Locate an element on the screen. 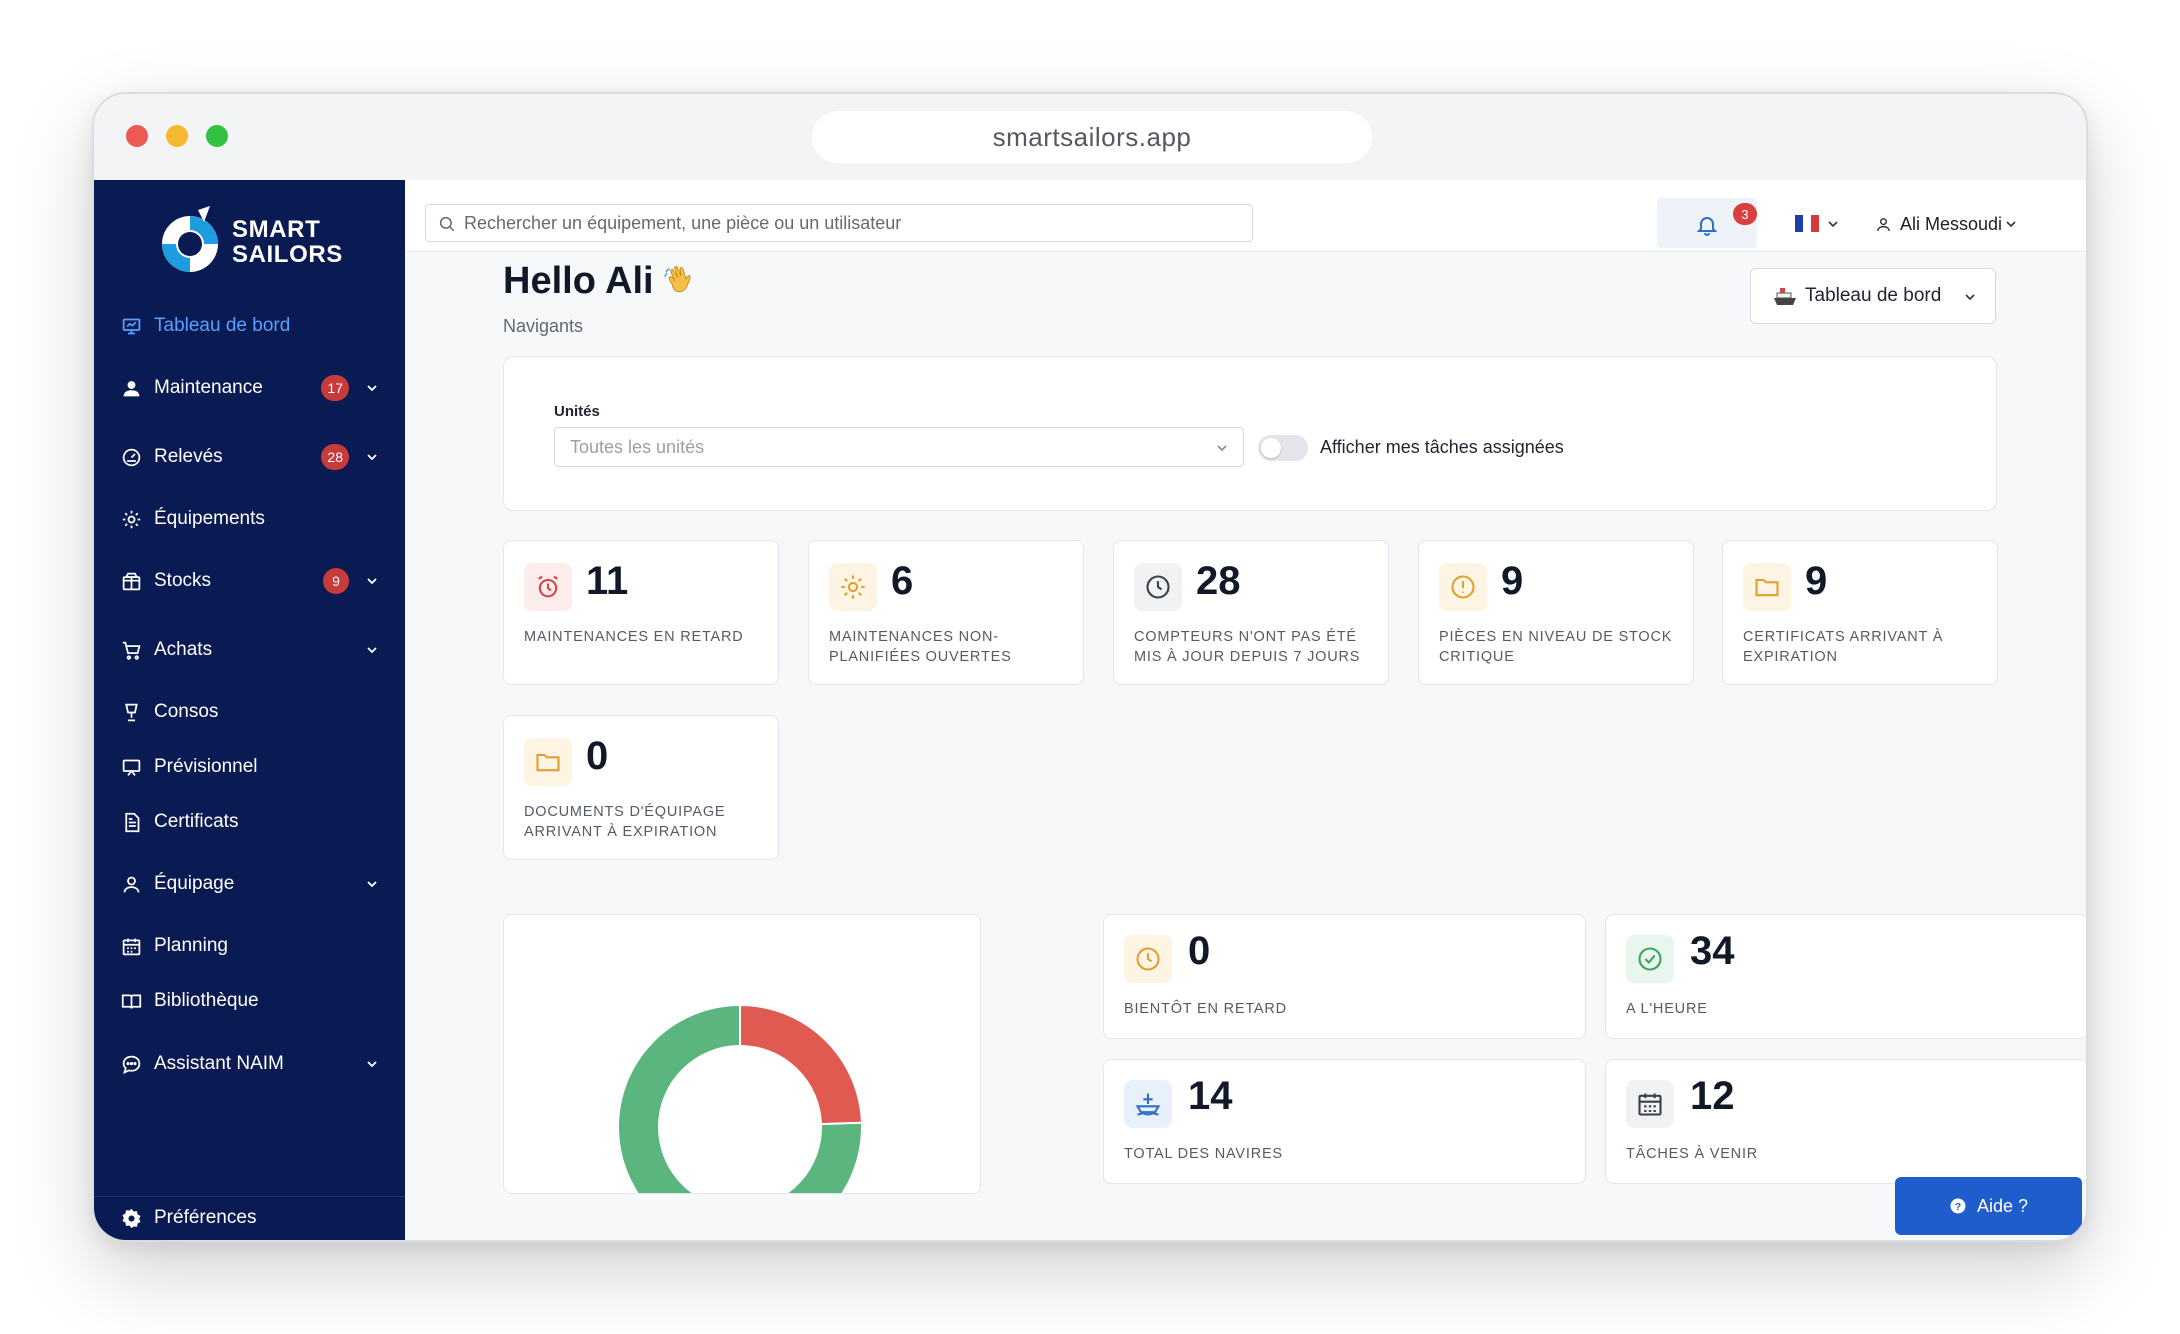 This screenshot has width=2180, height=1334. help-button-label: Aide ? is located at coordinates (2002, 1205).